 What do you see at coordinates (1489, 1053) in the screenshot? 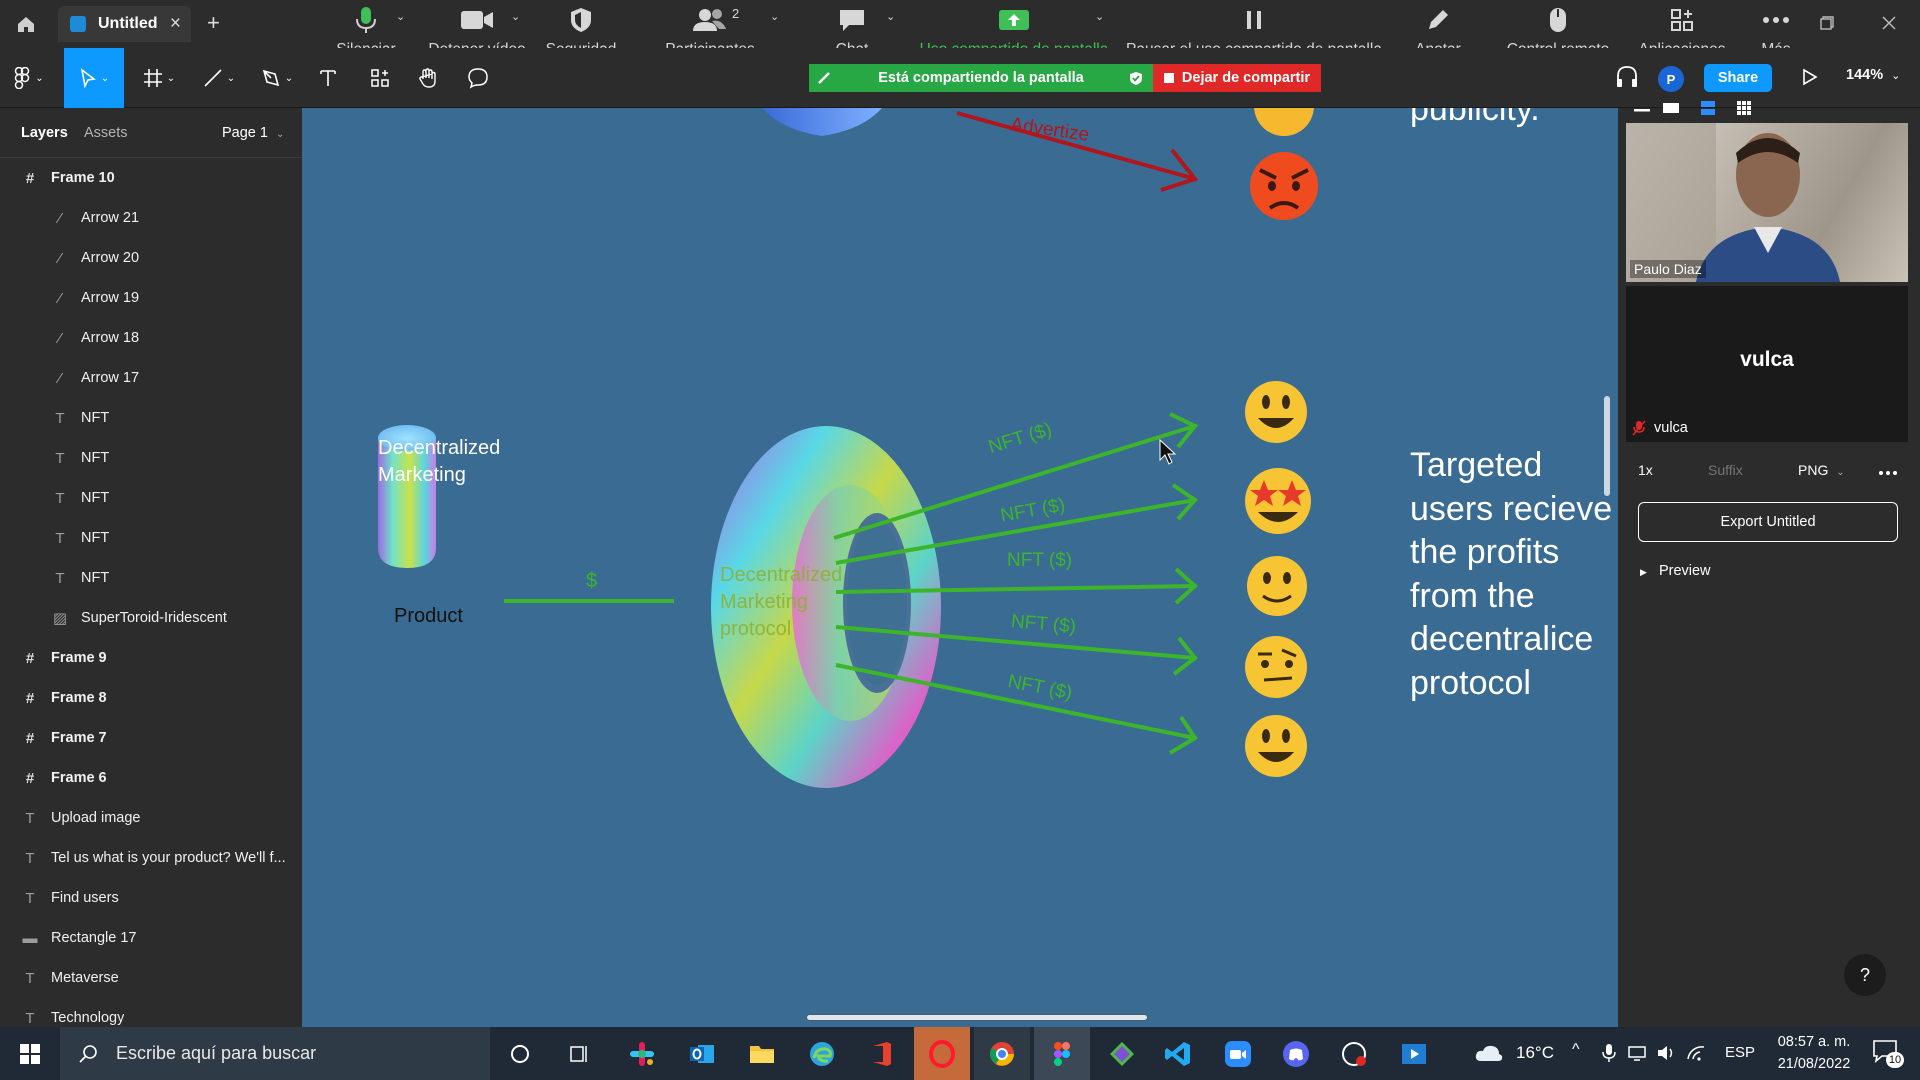
I see `weather-cloud-icon` at bounding box center [1489, 1053].